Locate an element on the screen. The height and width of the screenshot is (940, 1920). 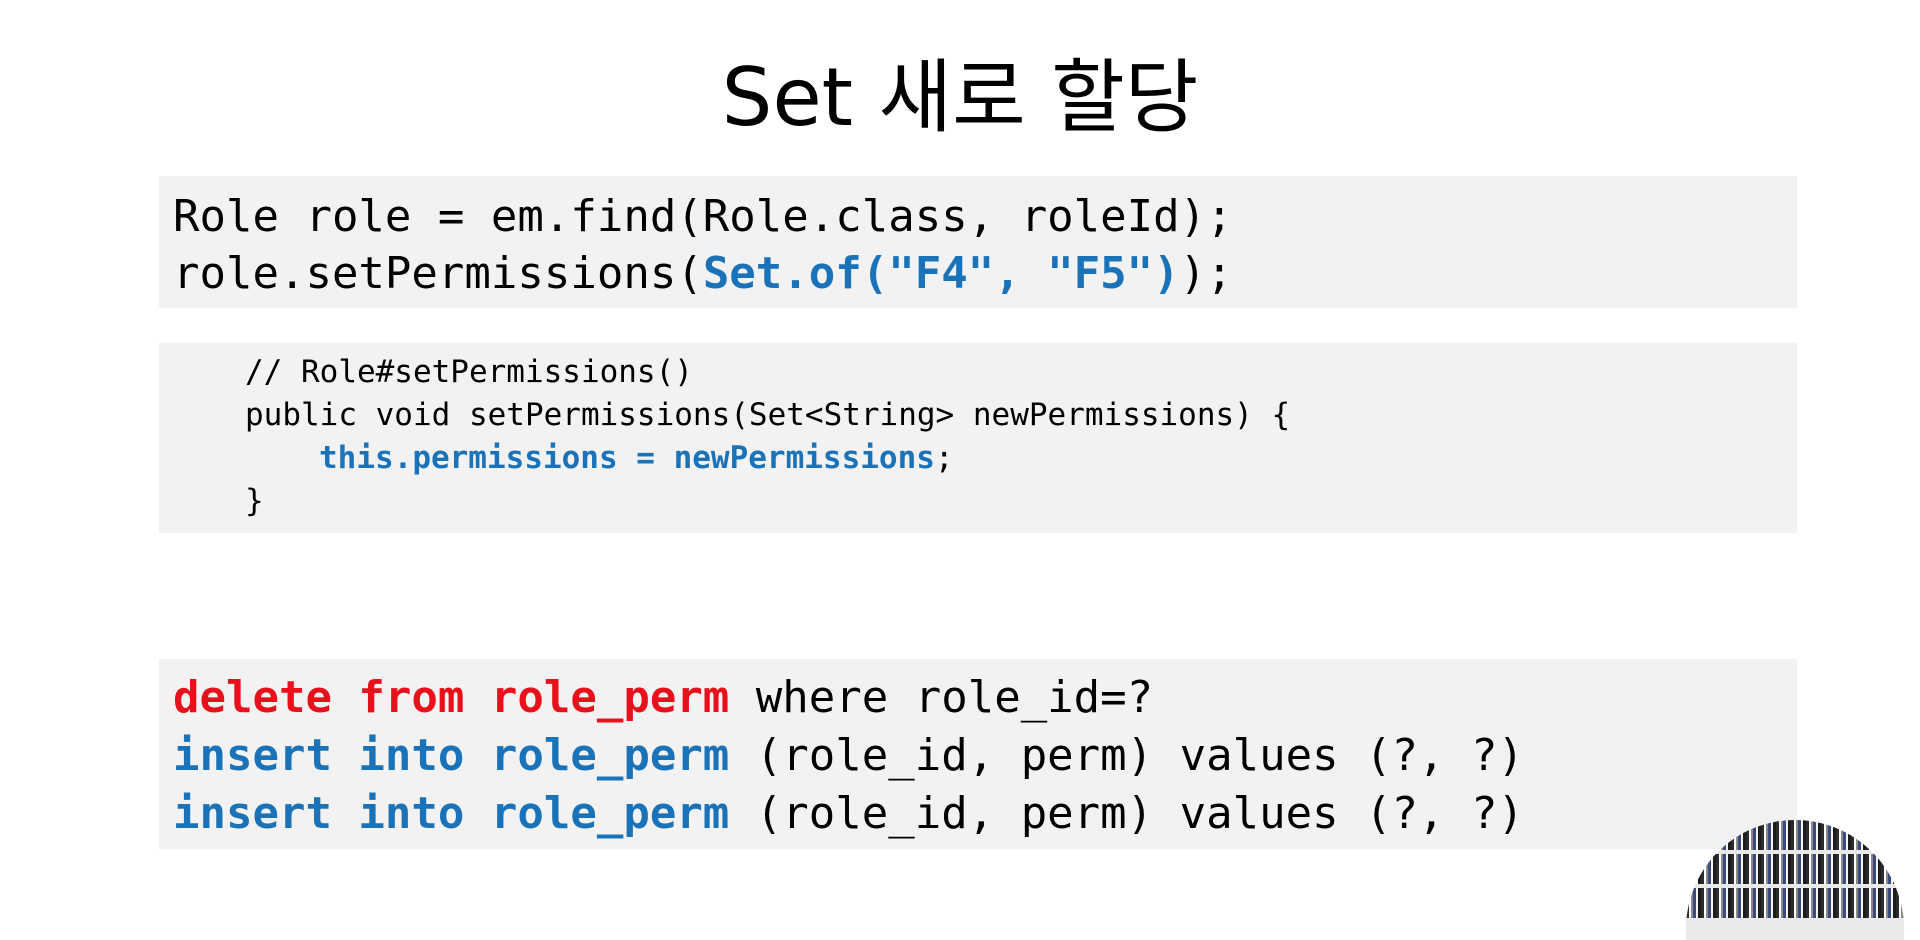
slide-title: Set 새로 할당 is located at coordinates (960, 97).